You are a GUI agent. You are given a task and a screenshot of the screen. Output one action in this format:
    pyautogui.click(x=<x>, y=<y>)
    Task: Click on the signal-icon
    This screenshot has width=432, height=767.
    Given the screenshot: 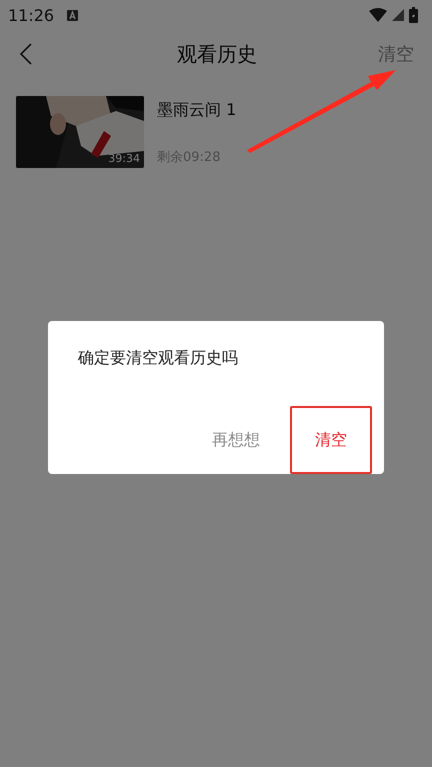 What is the action you would take?
    pyautogui.click(x=398, y=15)
    